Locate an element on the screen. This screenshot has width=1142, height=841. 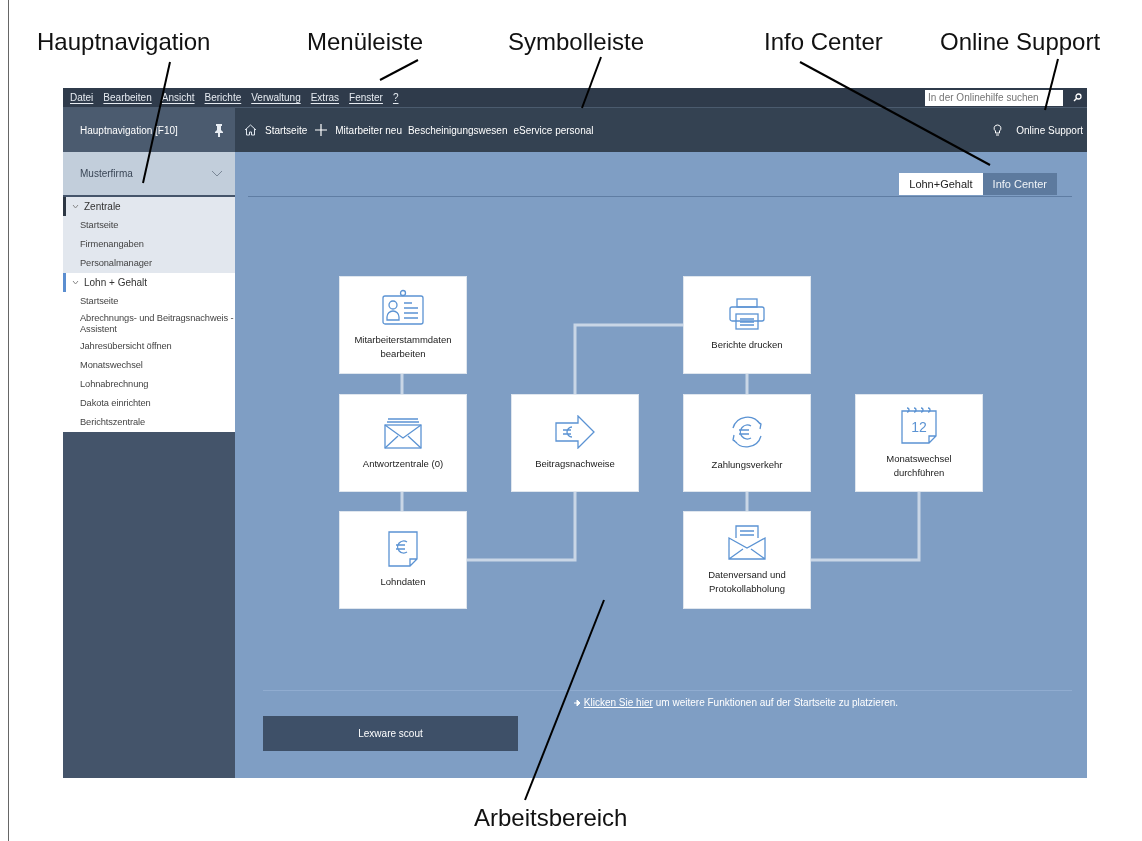
menu-item: Verwaltung is located at coordinates (276, 97).